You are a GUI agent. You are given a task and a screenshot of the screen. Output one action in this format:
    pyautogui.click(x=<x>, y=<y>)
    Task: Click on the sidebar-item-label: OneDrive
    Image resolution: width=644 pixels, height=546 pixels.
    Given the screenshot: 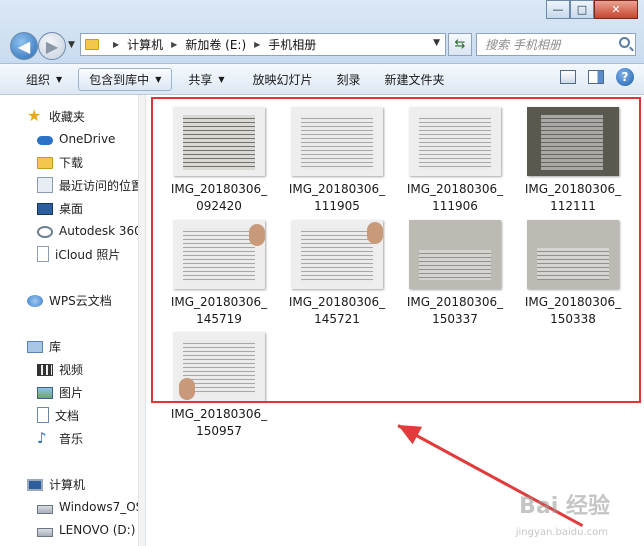 What is the action you would take?
    pyautogui.click(x=87, y=139)
    